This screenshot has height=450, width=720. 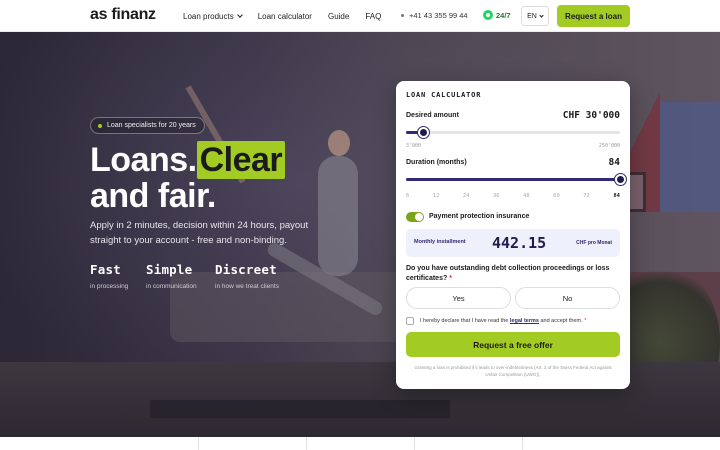 I want to click on duration-tick: 6, so click(x=408, y=196).